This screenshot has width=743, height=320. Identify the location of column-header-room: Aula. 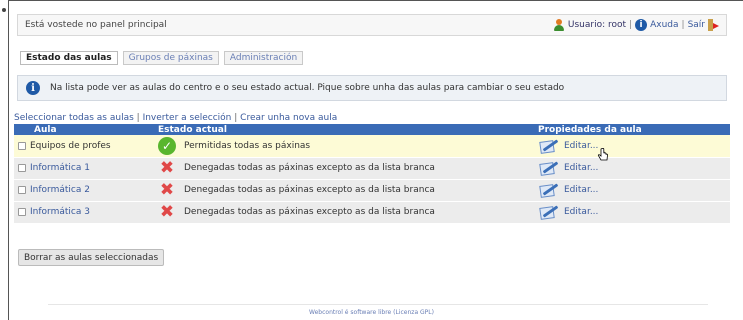
(84, 129).